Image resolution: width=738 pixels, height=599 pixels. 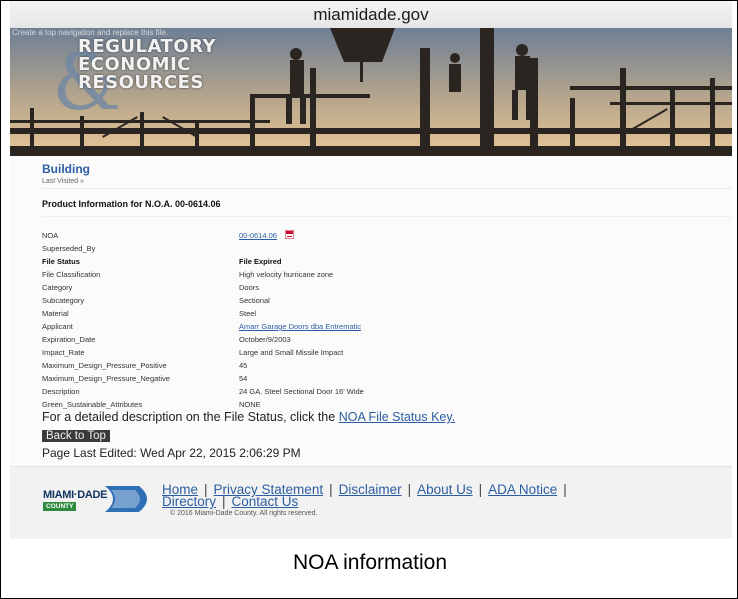 What do you see at coordinates (445, 489) in the screenshot?
I see `footer-link-about-us: About Us` at bounding box center [445, 489].